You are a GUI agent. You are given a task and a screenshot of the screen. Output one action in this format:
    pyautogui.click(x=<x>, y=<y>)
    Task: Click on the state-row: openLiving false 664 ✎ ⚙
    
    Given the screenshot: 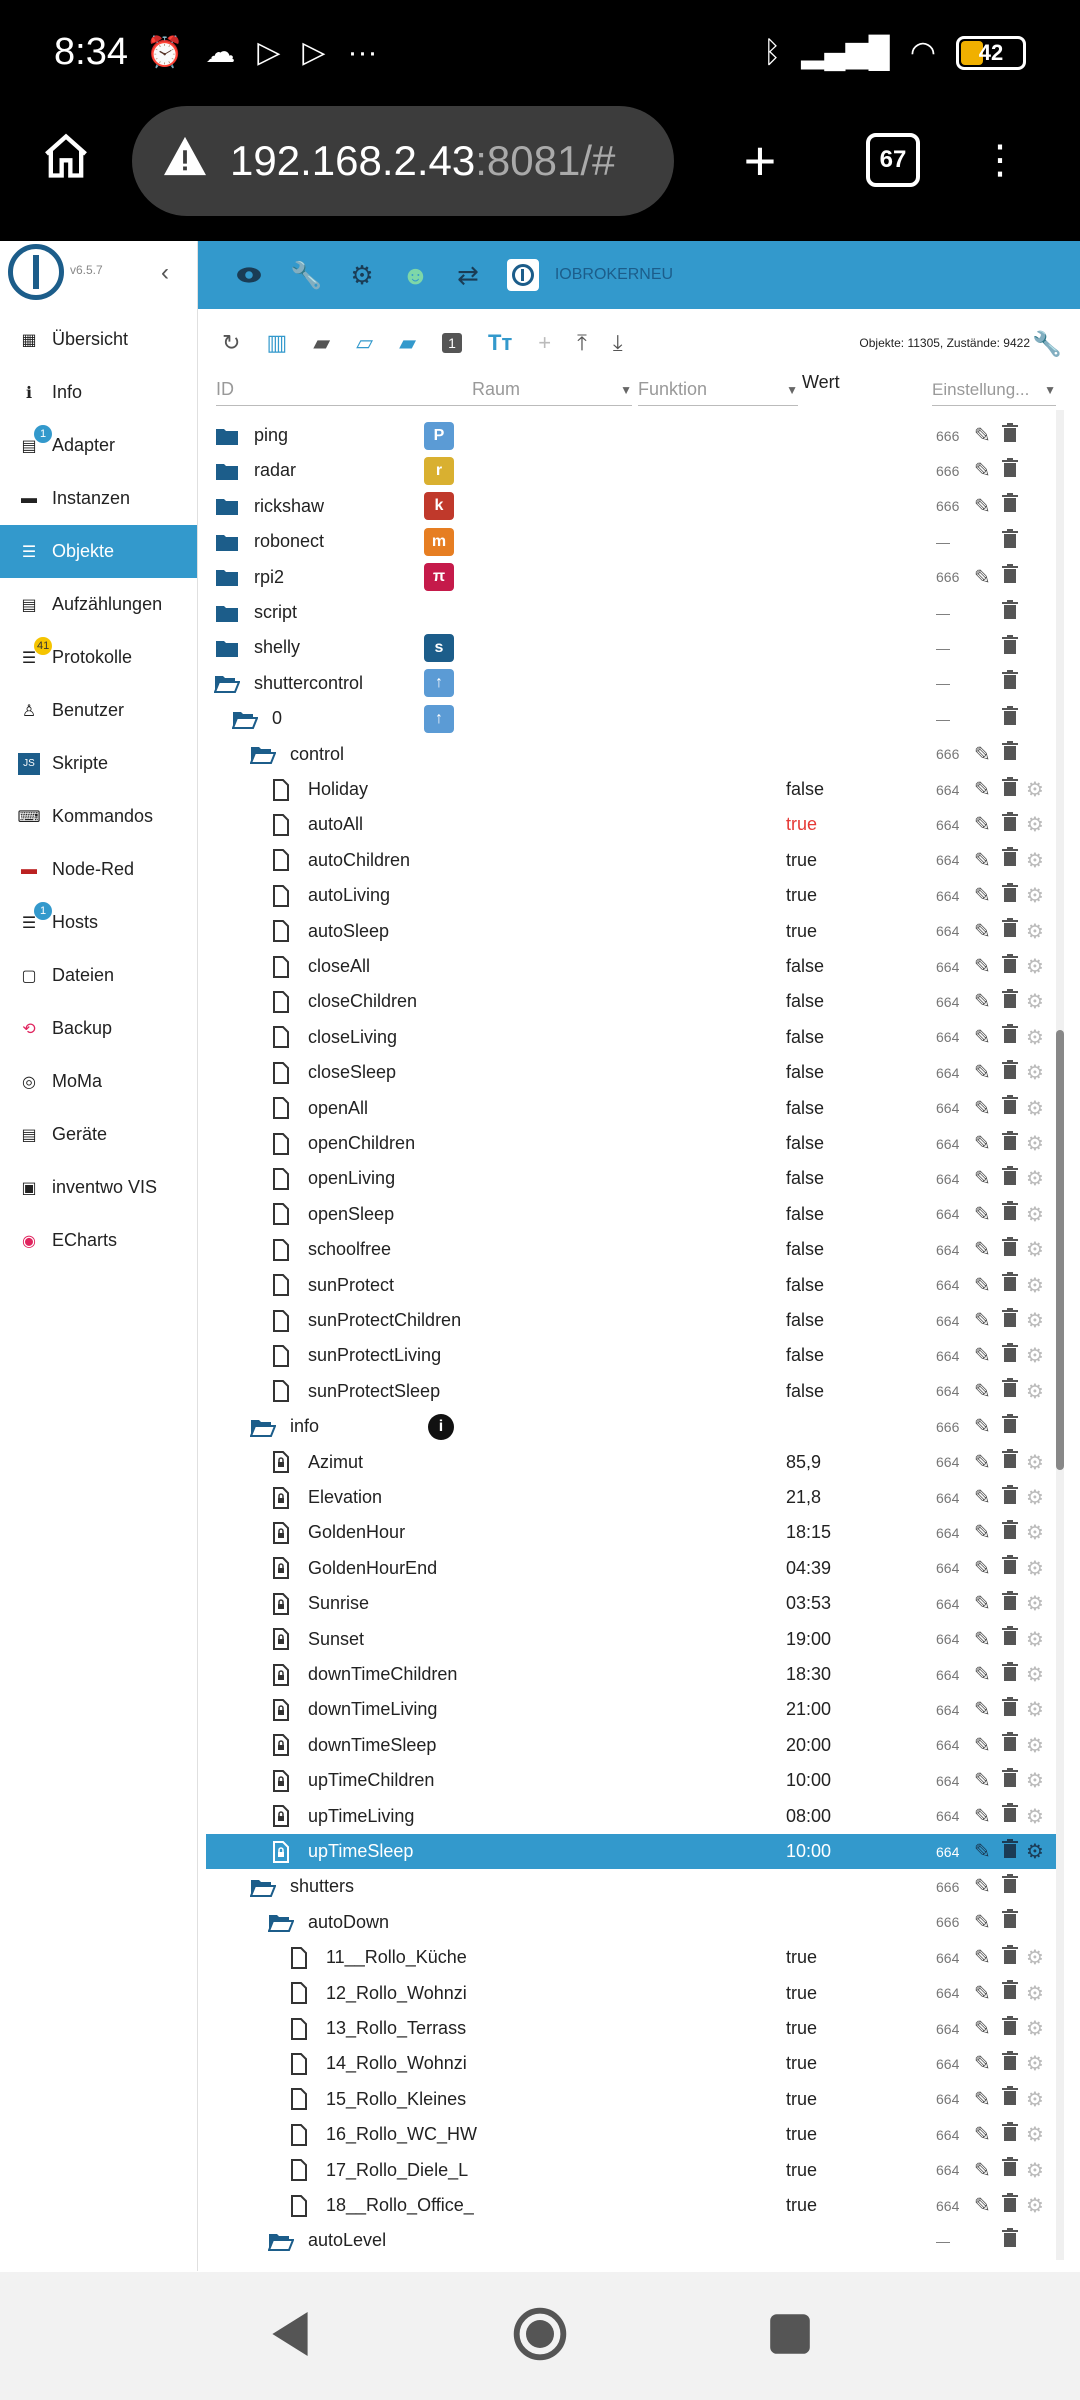 What is the action you would take?
    pyautogui.click(x=632, y=1178)
    